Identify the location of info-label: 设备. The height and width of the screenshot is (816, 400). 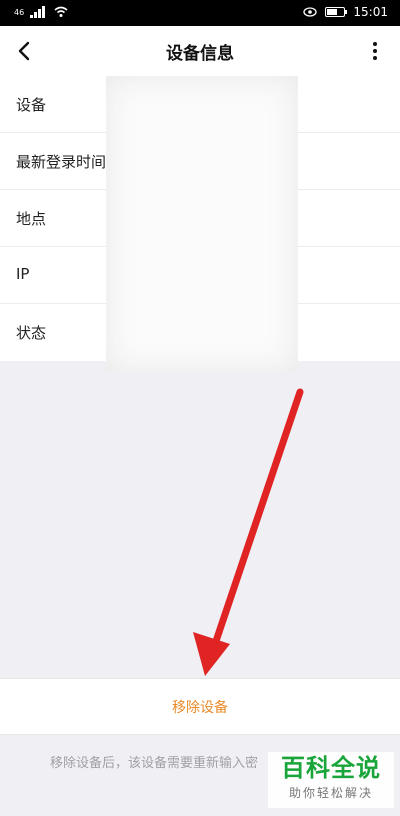
(31, 105).